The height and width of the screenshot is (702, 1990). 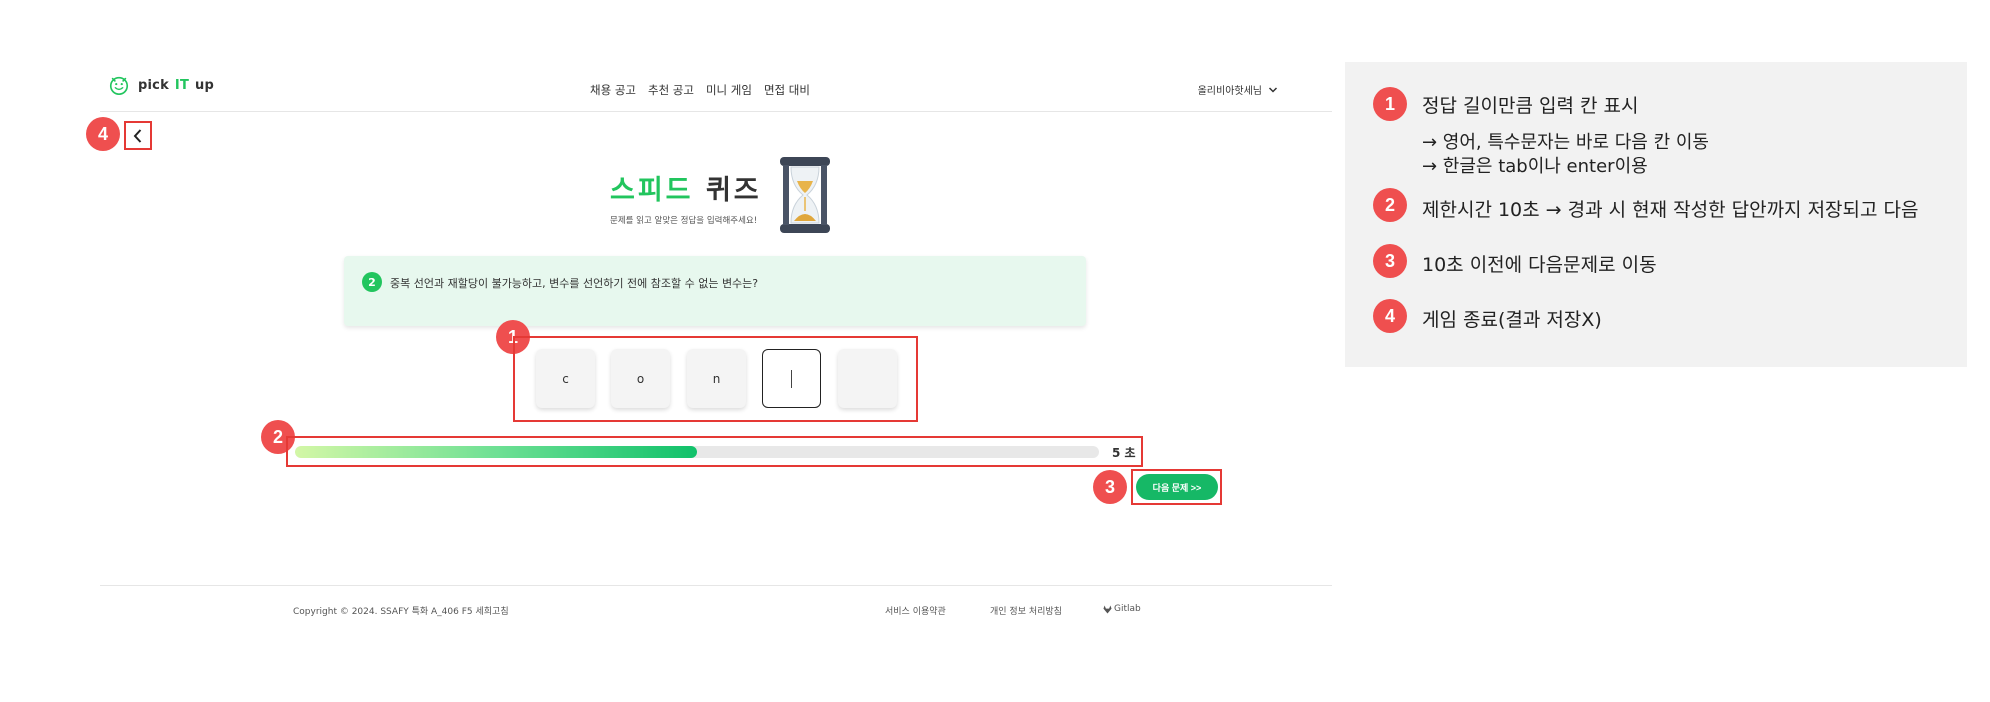 I want to click on annotation-item-1-sub-1: → 영어, 특수문자는 바로 다음 칸 이동, so click(x=1565, y=142).